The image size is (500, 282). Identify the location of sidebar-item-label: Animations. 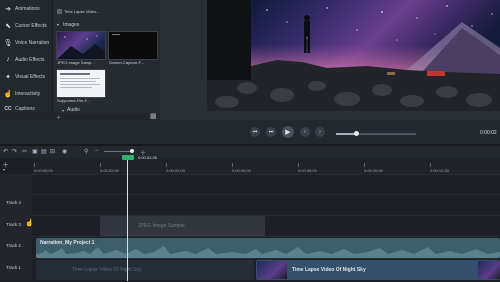
(27, 8).